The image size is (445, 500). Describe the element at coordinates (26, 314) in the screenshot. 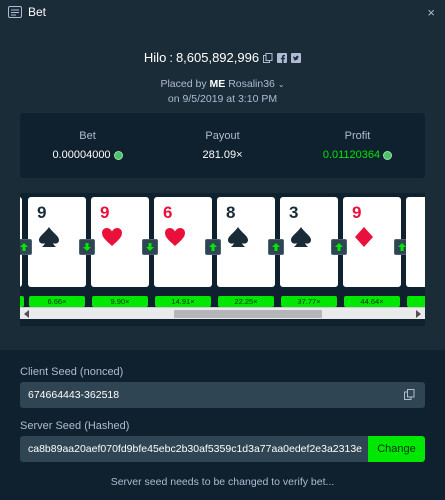

I see `scroll-left-arrow-icon` at that location.